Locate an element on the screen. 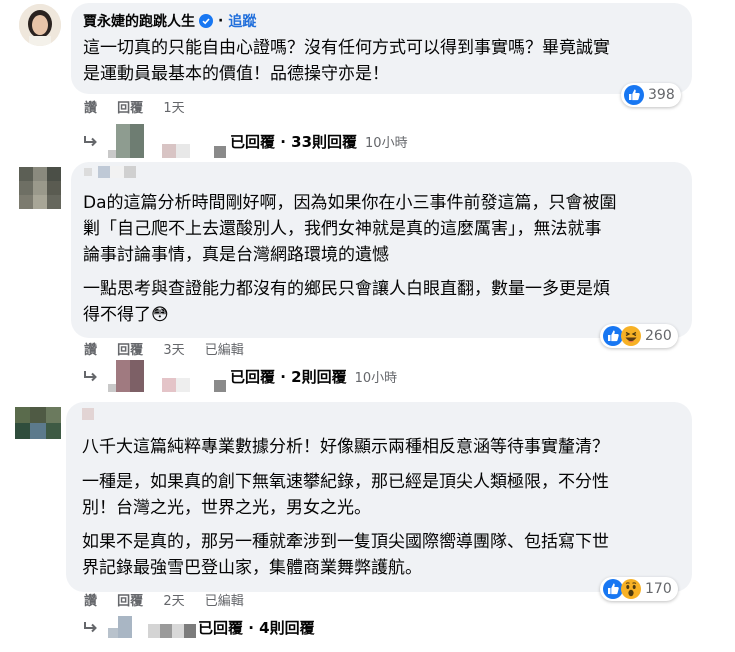 The width and height of the screenshot is (735, 652). text-line: 是運動員最基本的價值！品德操守亦是！ is located at coordinates (236, 74).